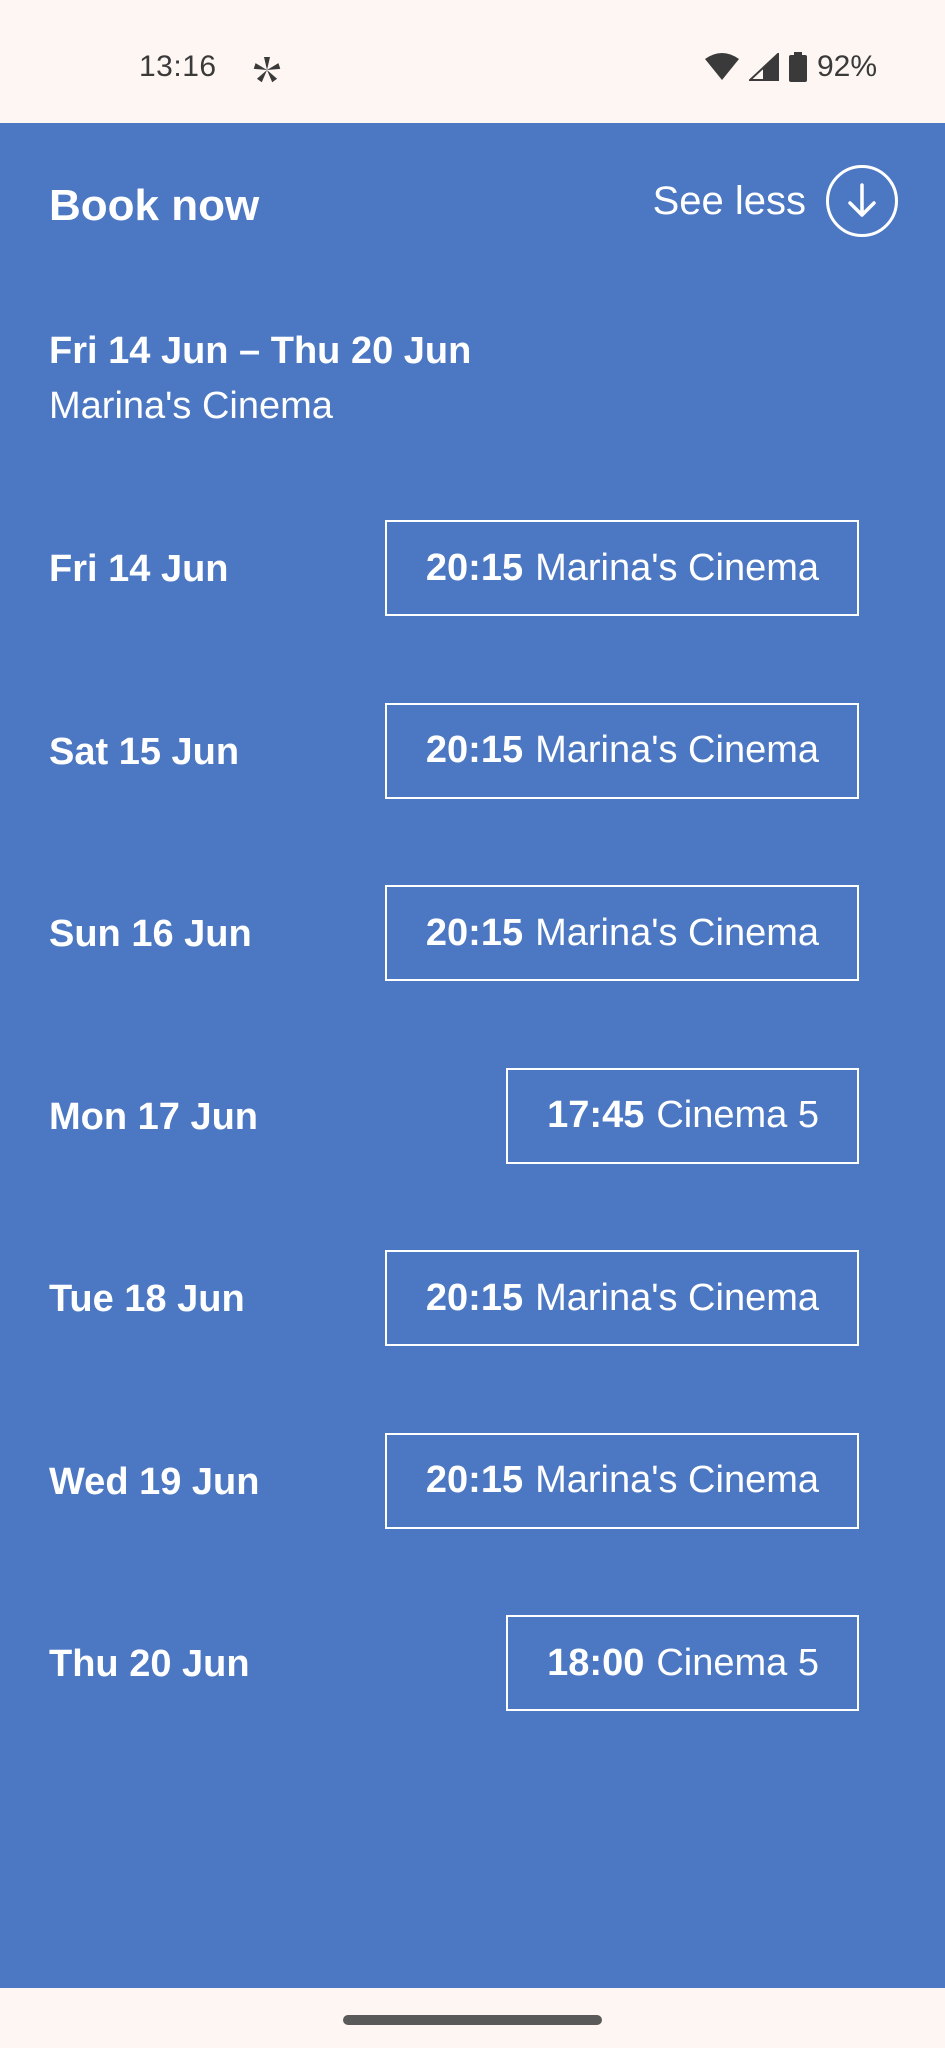 The image size is (945, 2048). What do you see at coordinates (846, 66) in the screenshot?
I see `battery-percent: 92%` at bounding box center [846, 66].